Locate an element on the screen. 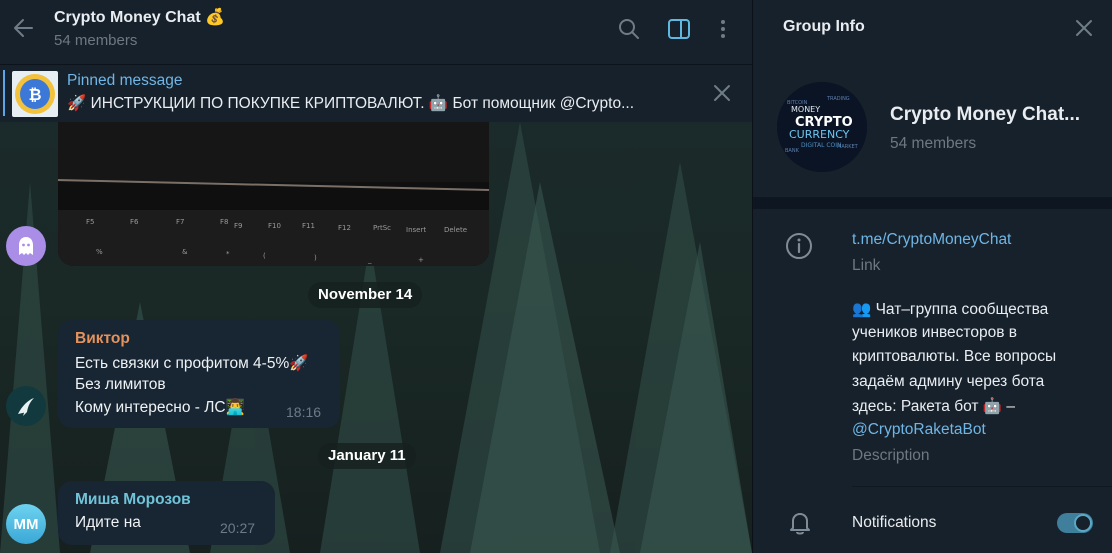 The height and width of the screenshot is (553, 1112). description-line: задаём админу через бота is located at coordinates (948, 381).